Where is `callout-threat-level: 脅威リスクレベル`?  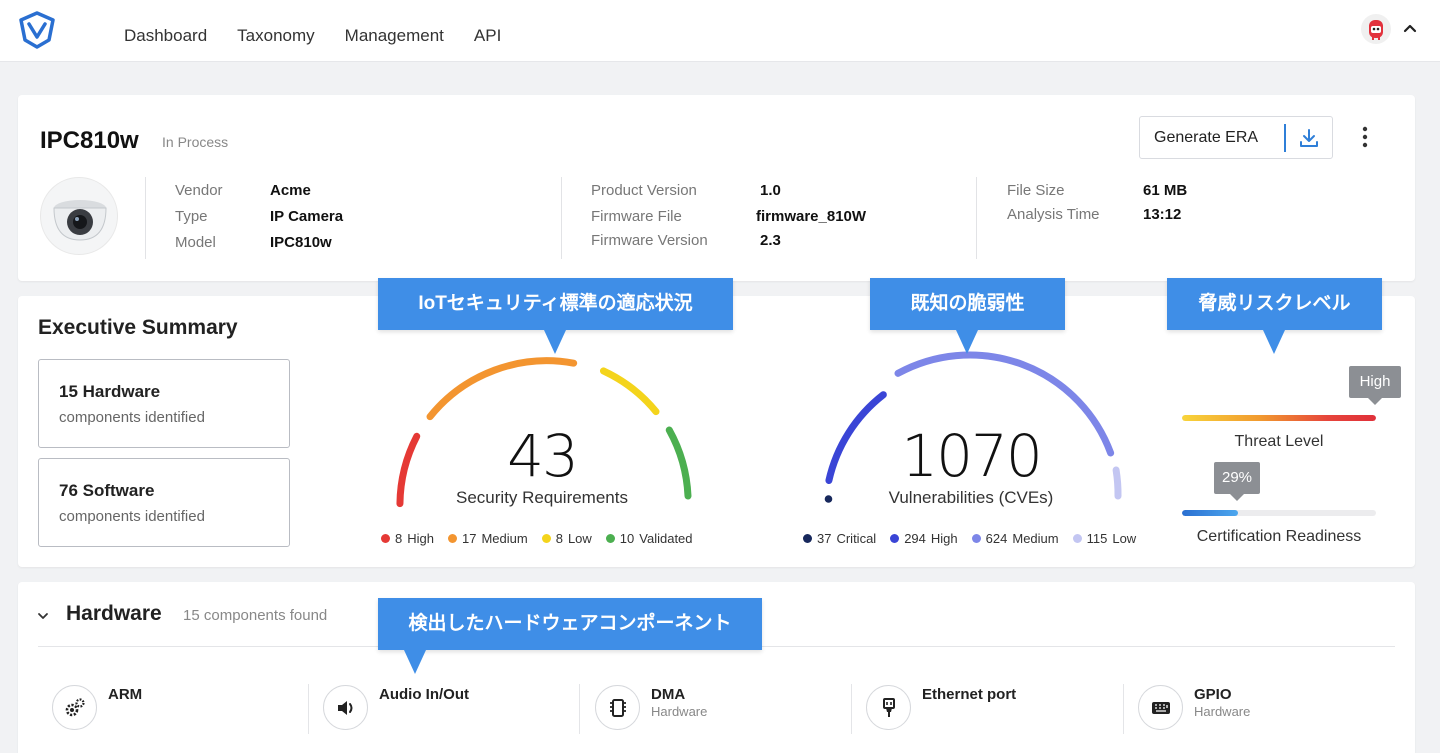
callout-threat-level: 脅威リスクレベル is located at coordinates (1274, 316).